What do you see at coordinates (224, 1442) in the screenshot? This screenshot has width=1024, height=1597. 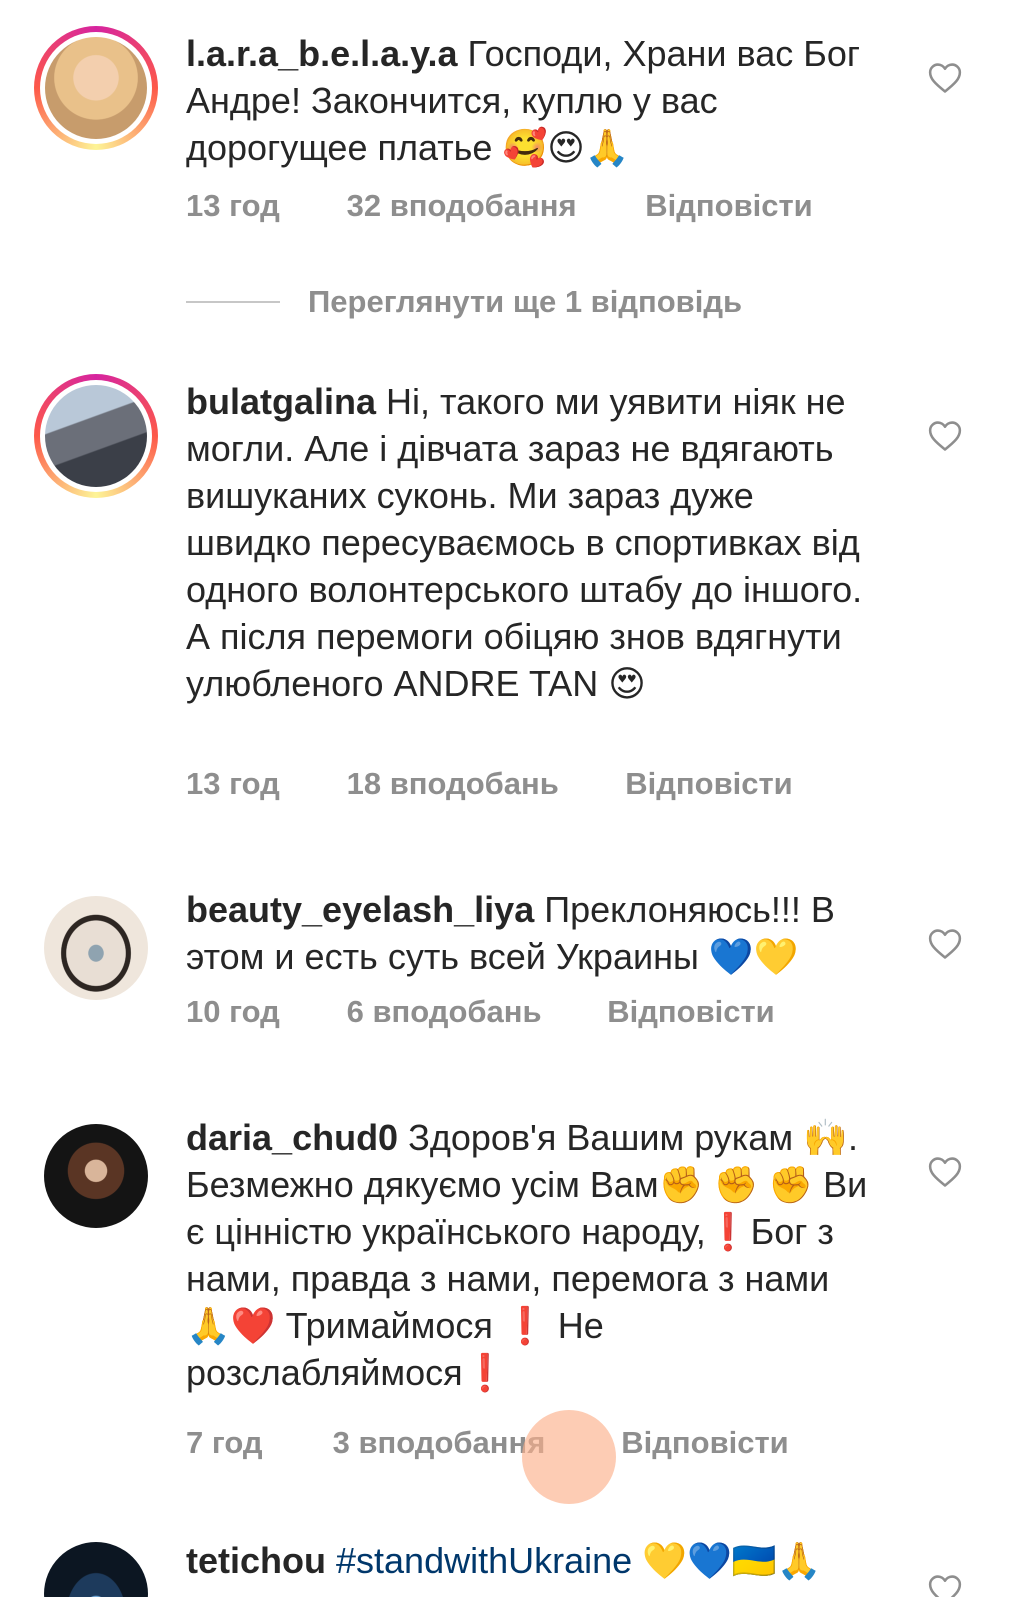 I see `comment-time: 7 год` at bounding box center [224, 1442].